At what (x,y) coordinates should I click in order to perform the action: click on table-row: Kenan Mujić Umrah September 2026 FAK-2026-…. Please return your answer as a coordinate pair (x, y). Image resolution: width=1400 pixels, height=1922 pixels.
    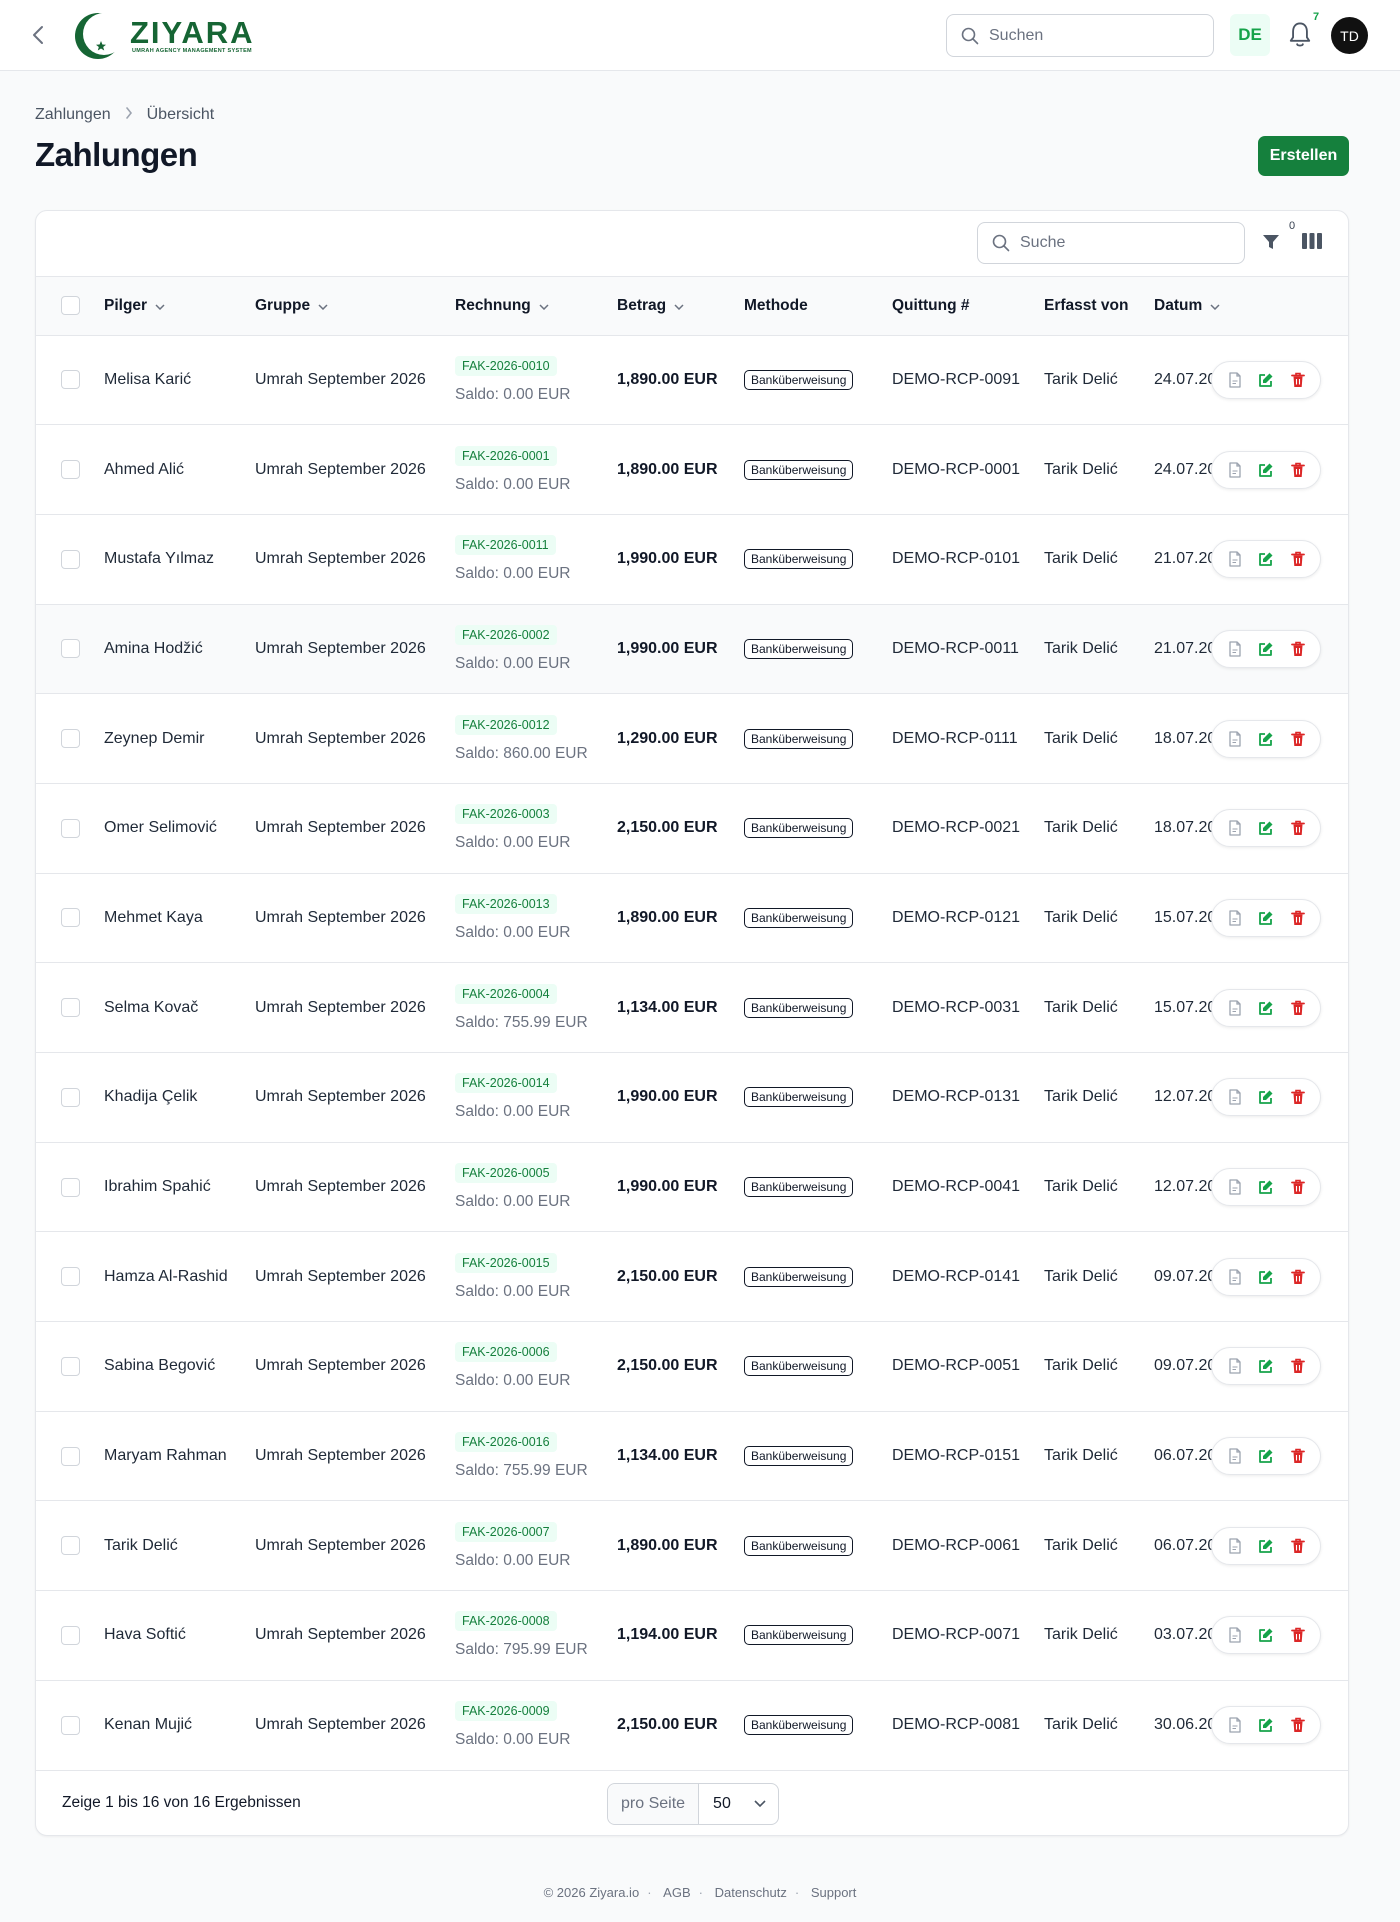
    Looking at the image, I should click on (692, 1725).